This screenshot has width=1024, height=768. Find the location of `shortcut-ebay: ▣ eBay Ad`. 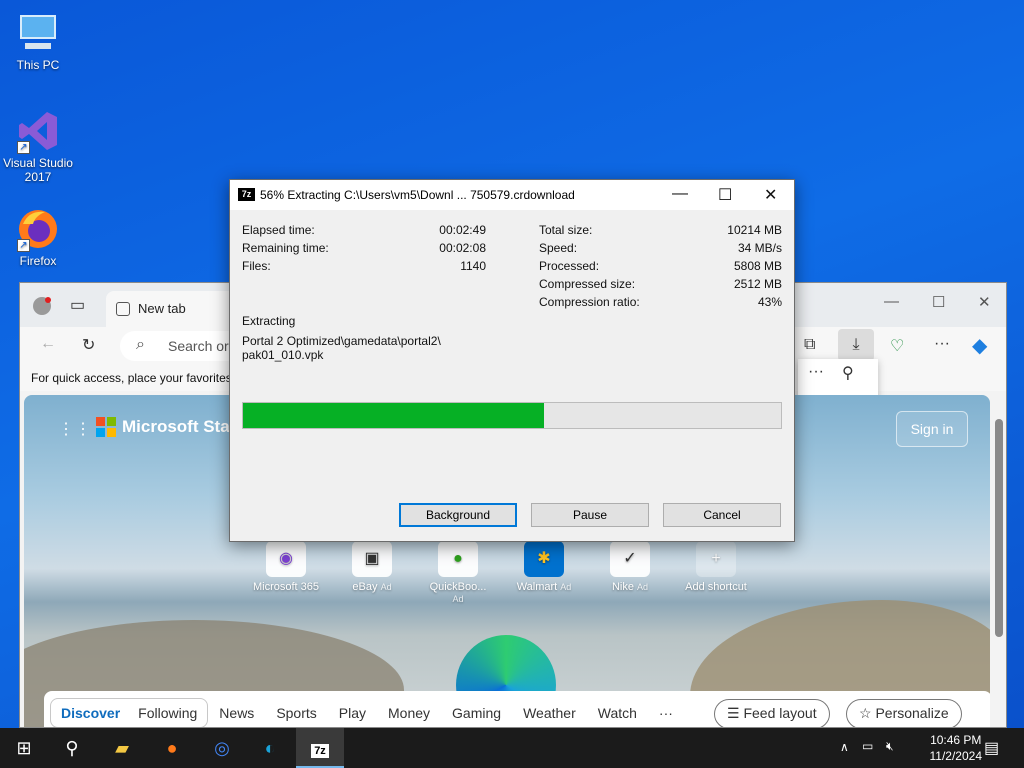

shortcut-ebay: ▣ eBay Ad is located at coordinates (372, 573).